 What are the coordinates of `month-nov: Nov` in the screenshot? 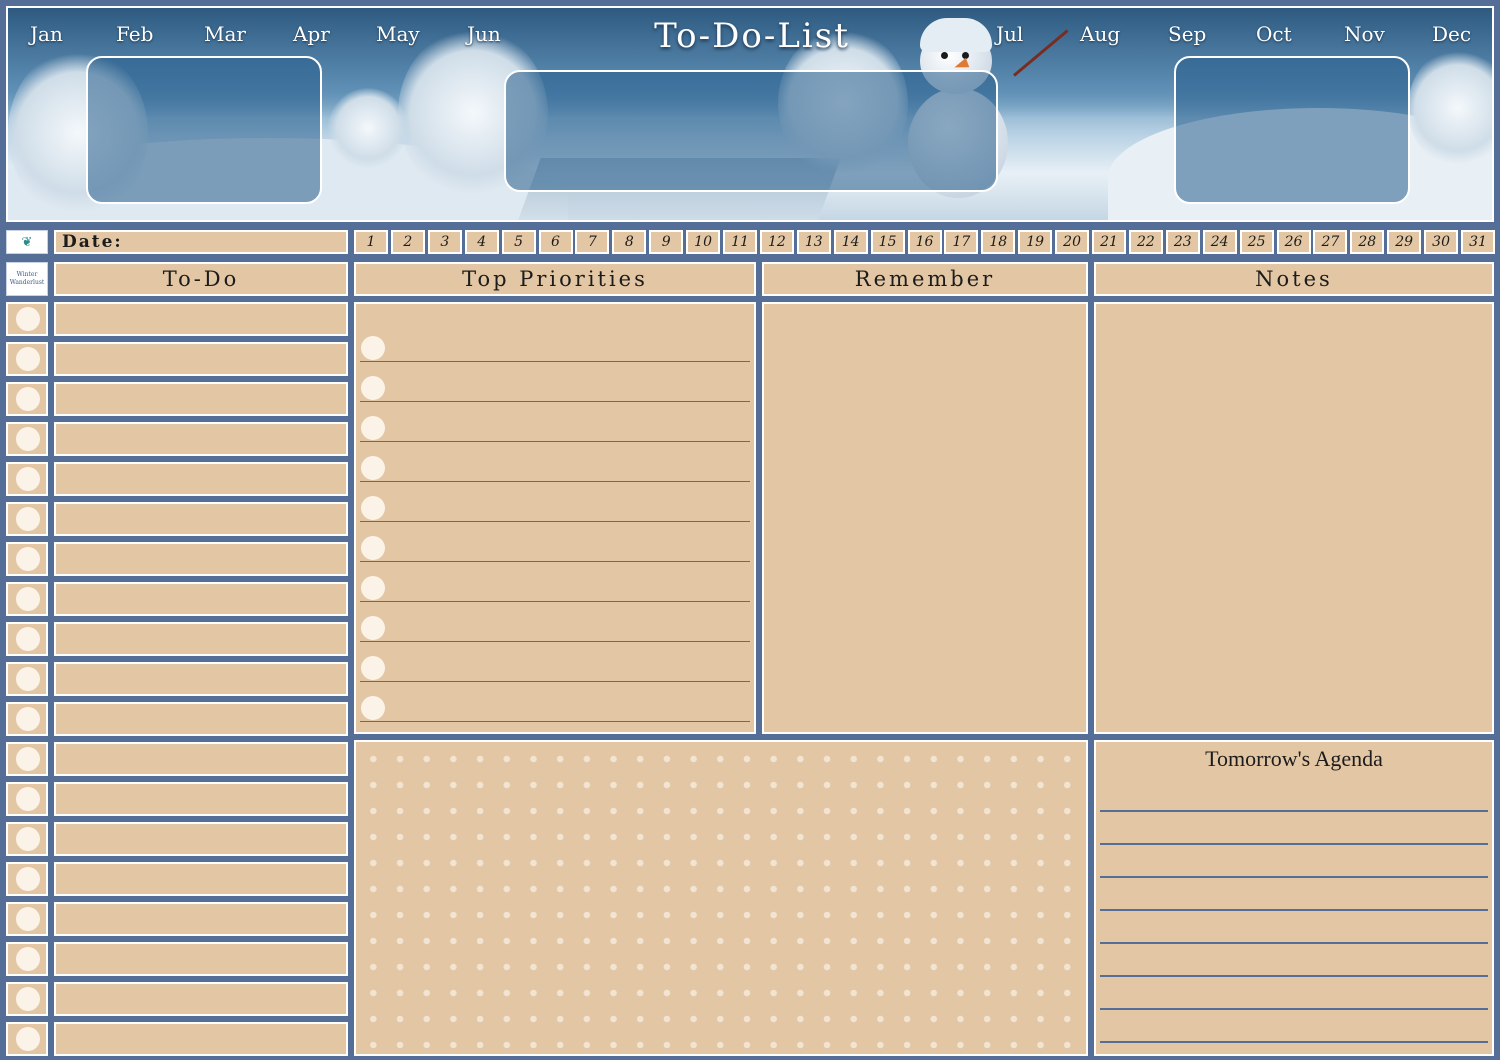 It's located at (1364, 34).